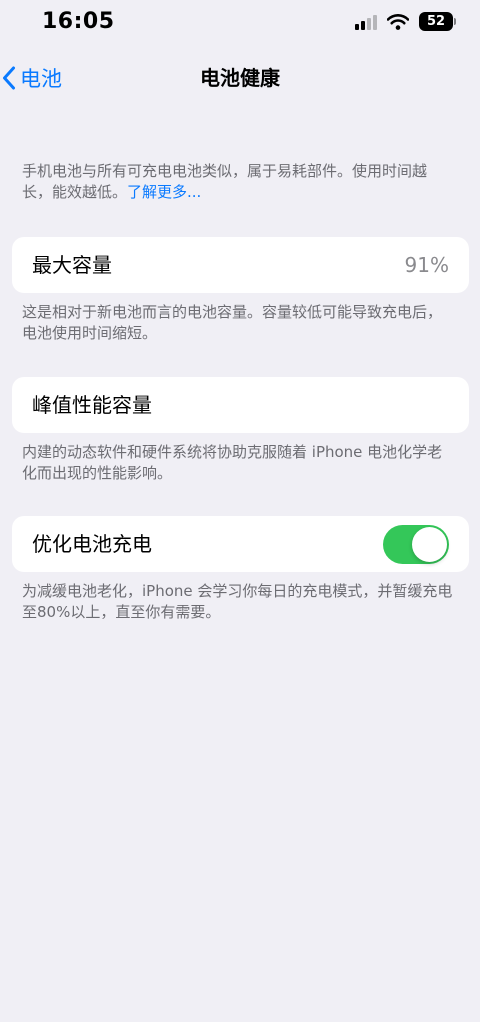 This screenshot has width=480, height=1022. I want to click on status-icons: 52, so click(405, 21).